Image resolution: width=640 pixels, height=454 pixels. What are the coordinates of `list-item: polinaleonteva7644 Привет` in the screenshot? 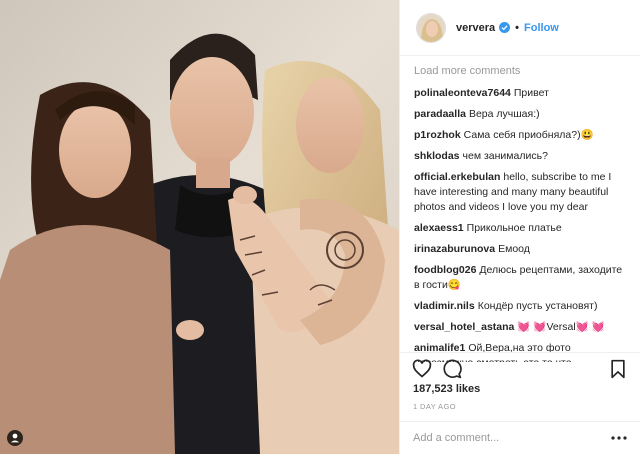 It's located at (520, 93).